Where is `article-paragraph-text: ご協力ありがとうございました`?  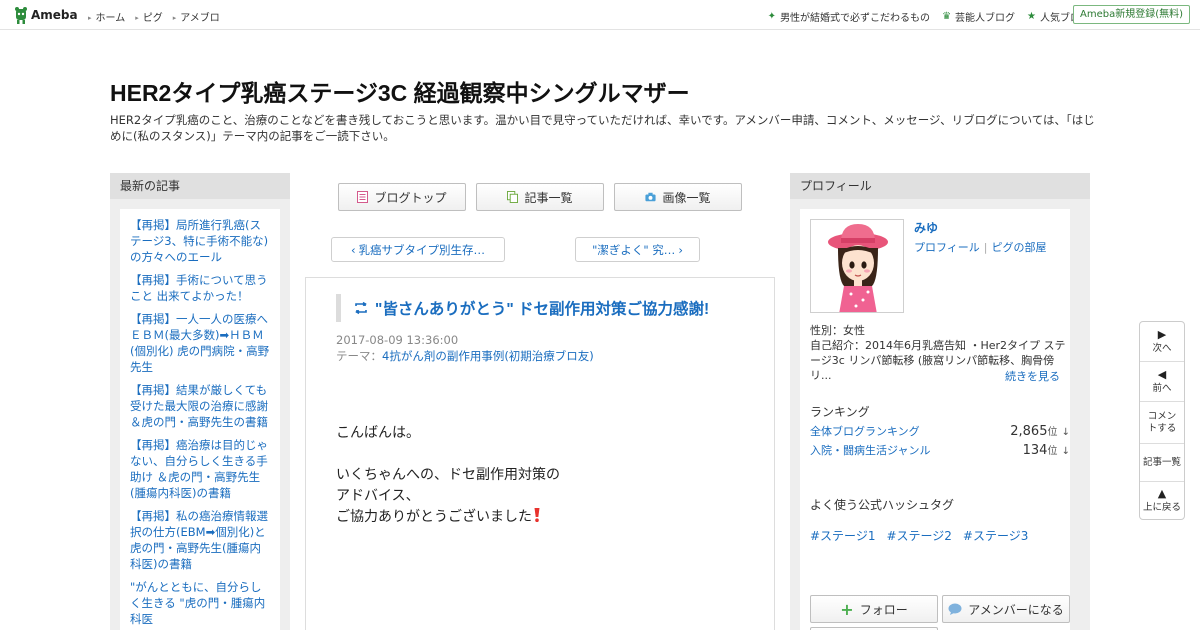
article-paragraph-text: ご協力ありがとうございました is located at coordinates (434, 517).